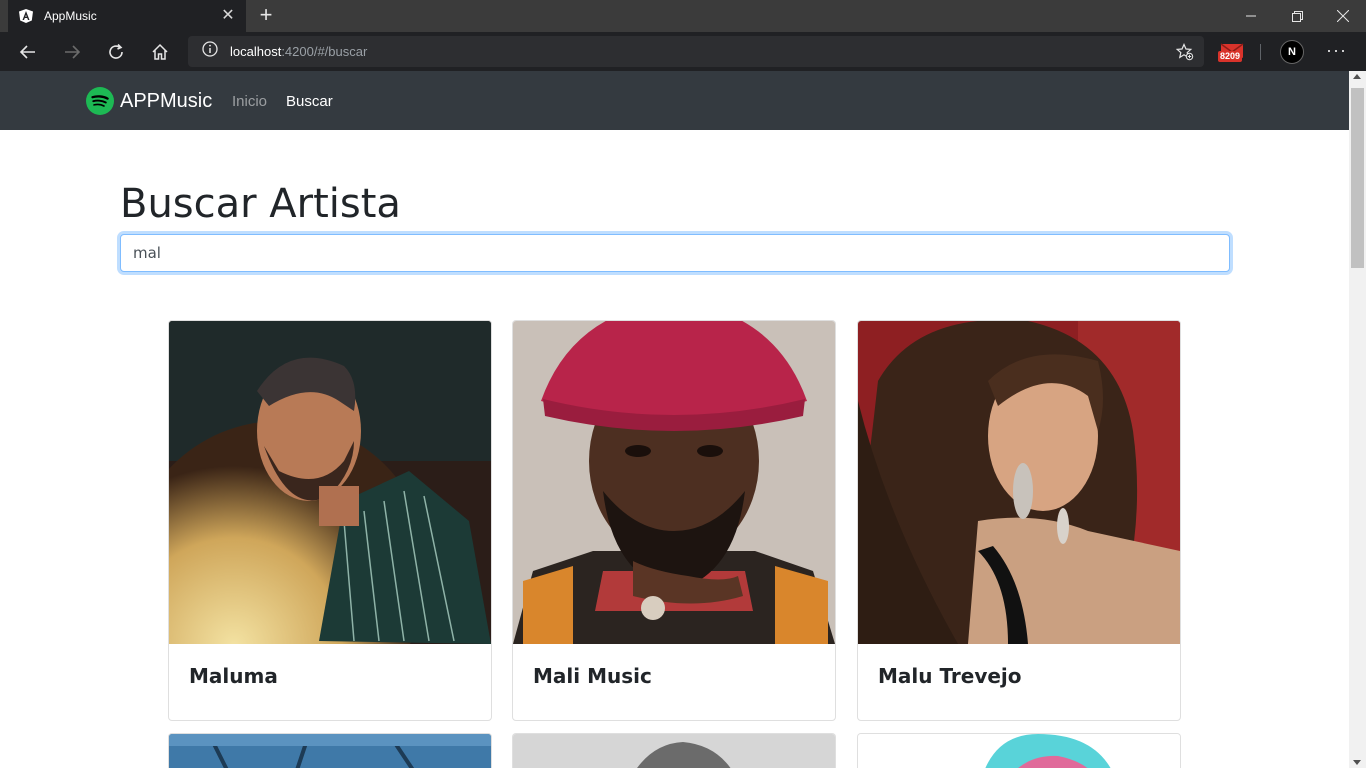  What do you see at coordinates (127, 16) in the screenshot?
I see `browser-tab: AppMusic ✕` at bounding box center [127, 16].